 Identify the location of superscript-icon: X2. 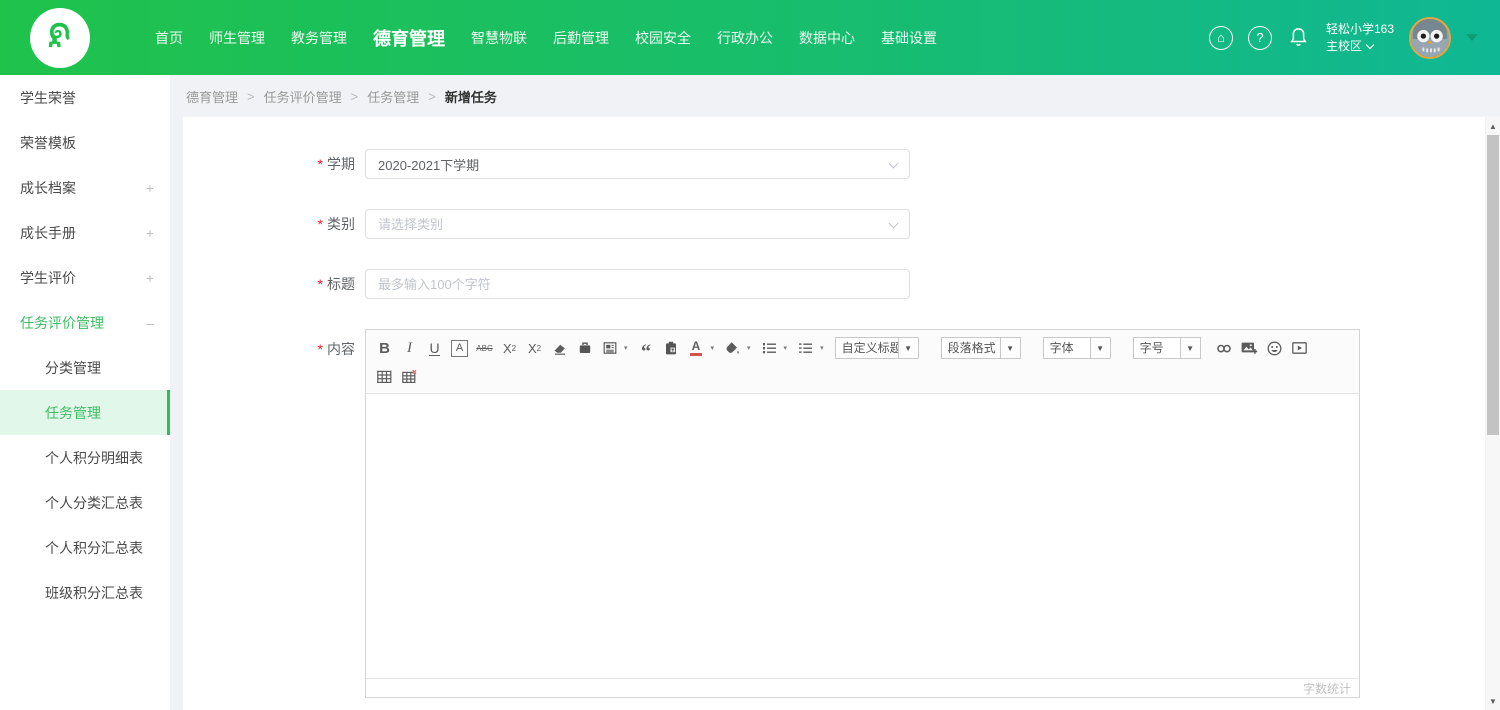
(509, 348).